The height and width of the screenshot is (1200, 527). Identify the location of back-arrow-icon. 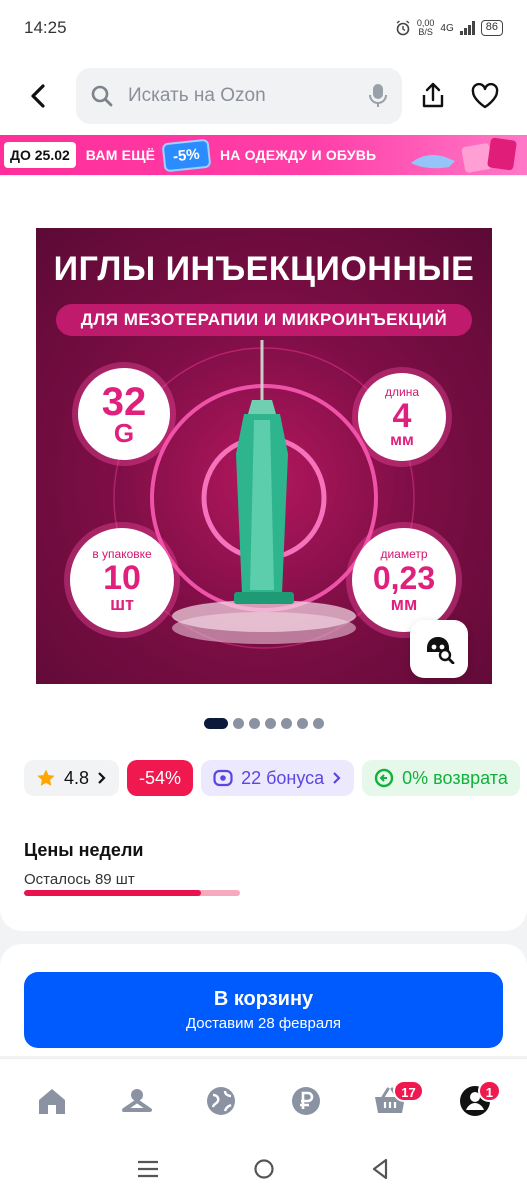
(38, 96).